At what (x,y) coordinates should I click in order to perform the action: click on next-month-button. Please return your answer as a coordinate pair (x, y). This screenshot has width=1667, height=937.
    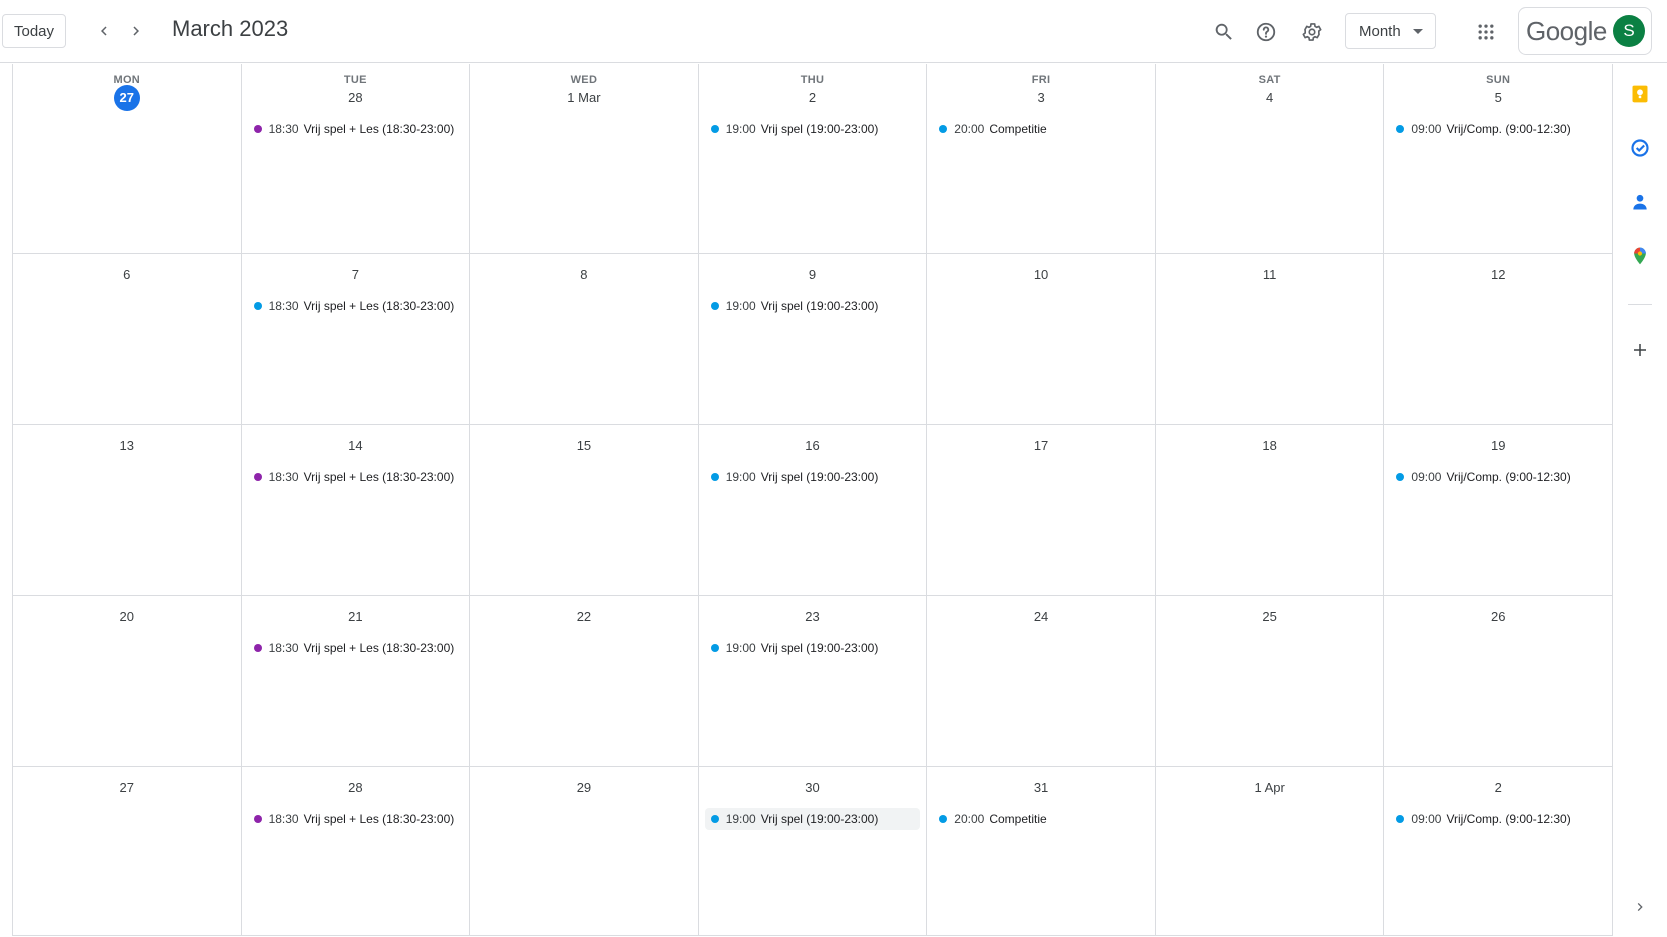
    Looking at the image, I should click on (136, 31).